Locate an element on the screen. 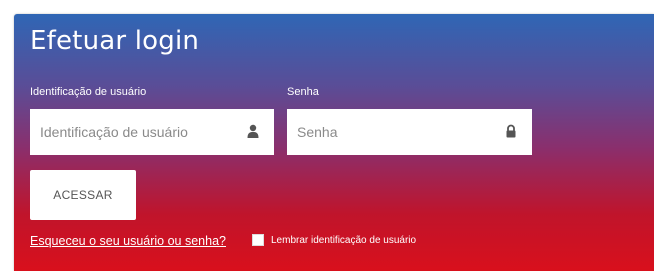  login-title: Efetuar login is located at coordinates (115, 41).